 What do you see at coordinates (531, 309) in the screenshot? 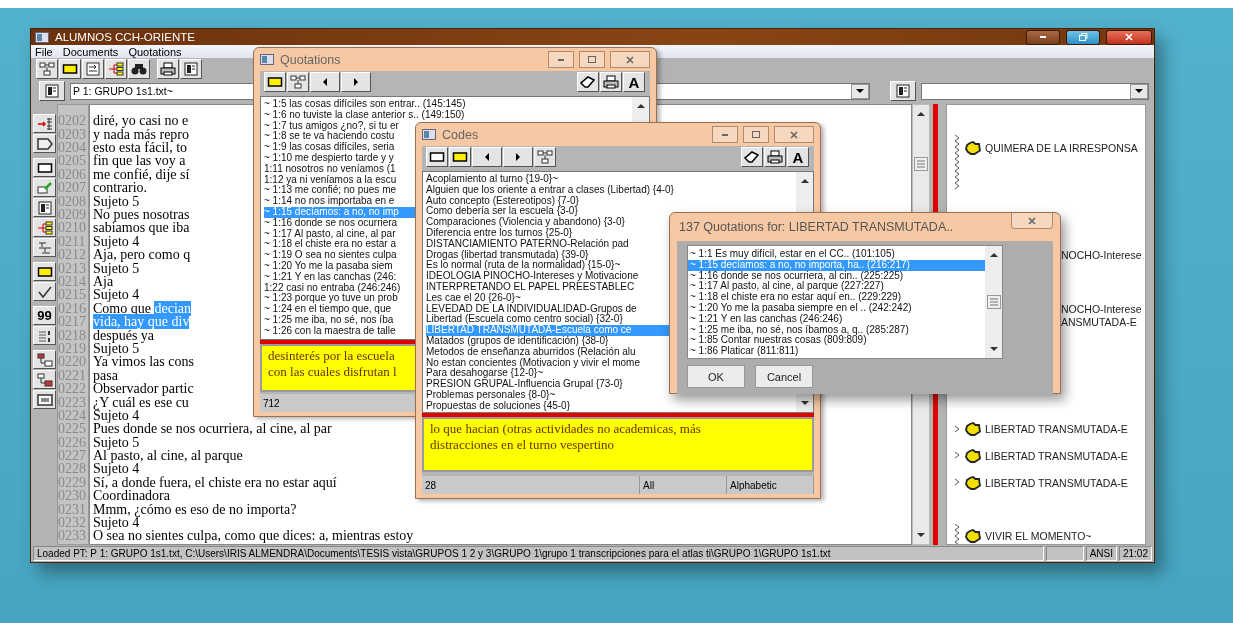
I see `list-item: LEVEDAD DE LA INDIVIDUALIDAD-Grupos de` at bounding box center [531, 309].